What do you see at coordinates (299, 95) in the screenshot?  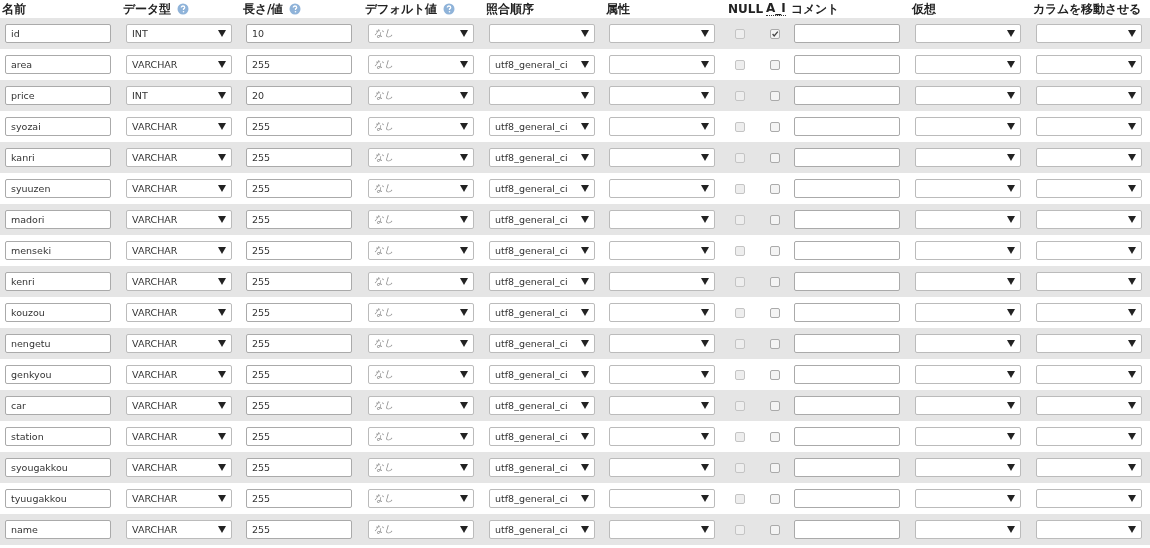 I see `length-field: 20` at bounding box center [299, 95].